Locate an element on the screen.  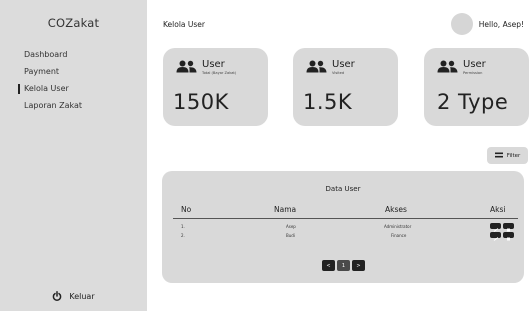
stat-card-permission: User Permission 2 Type is located at coordinates (476, 87).